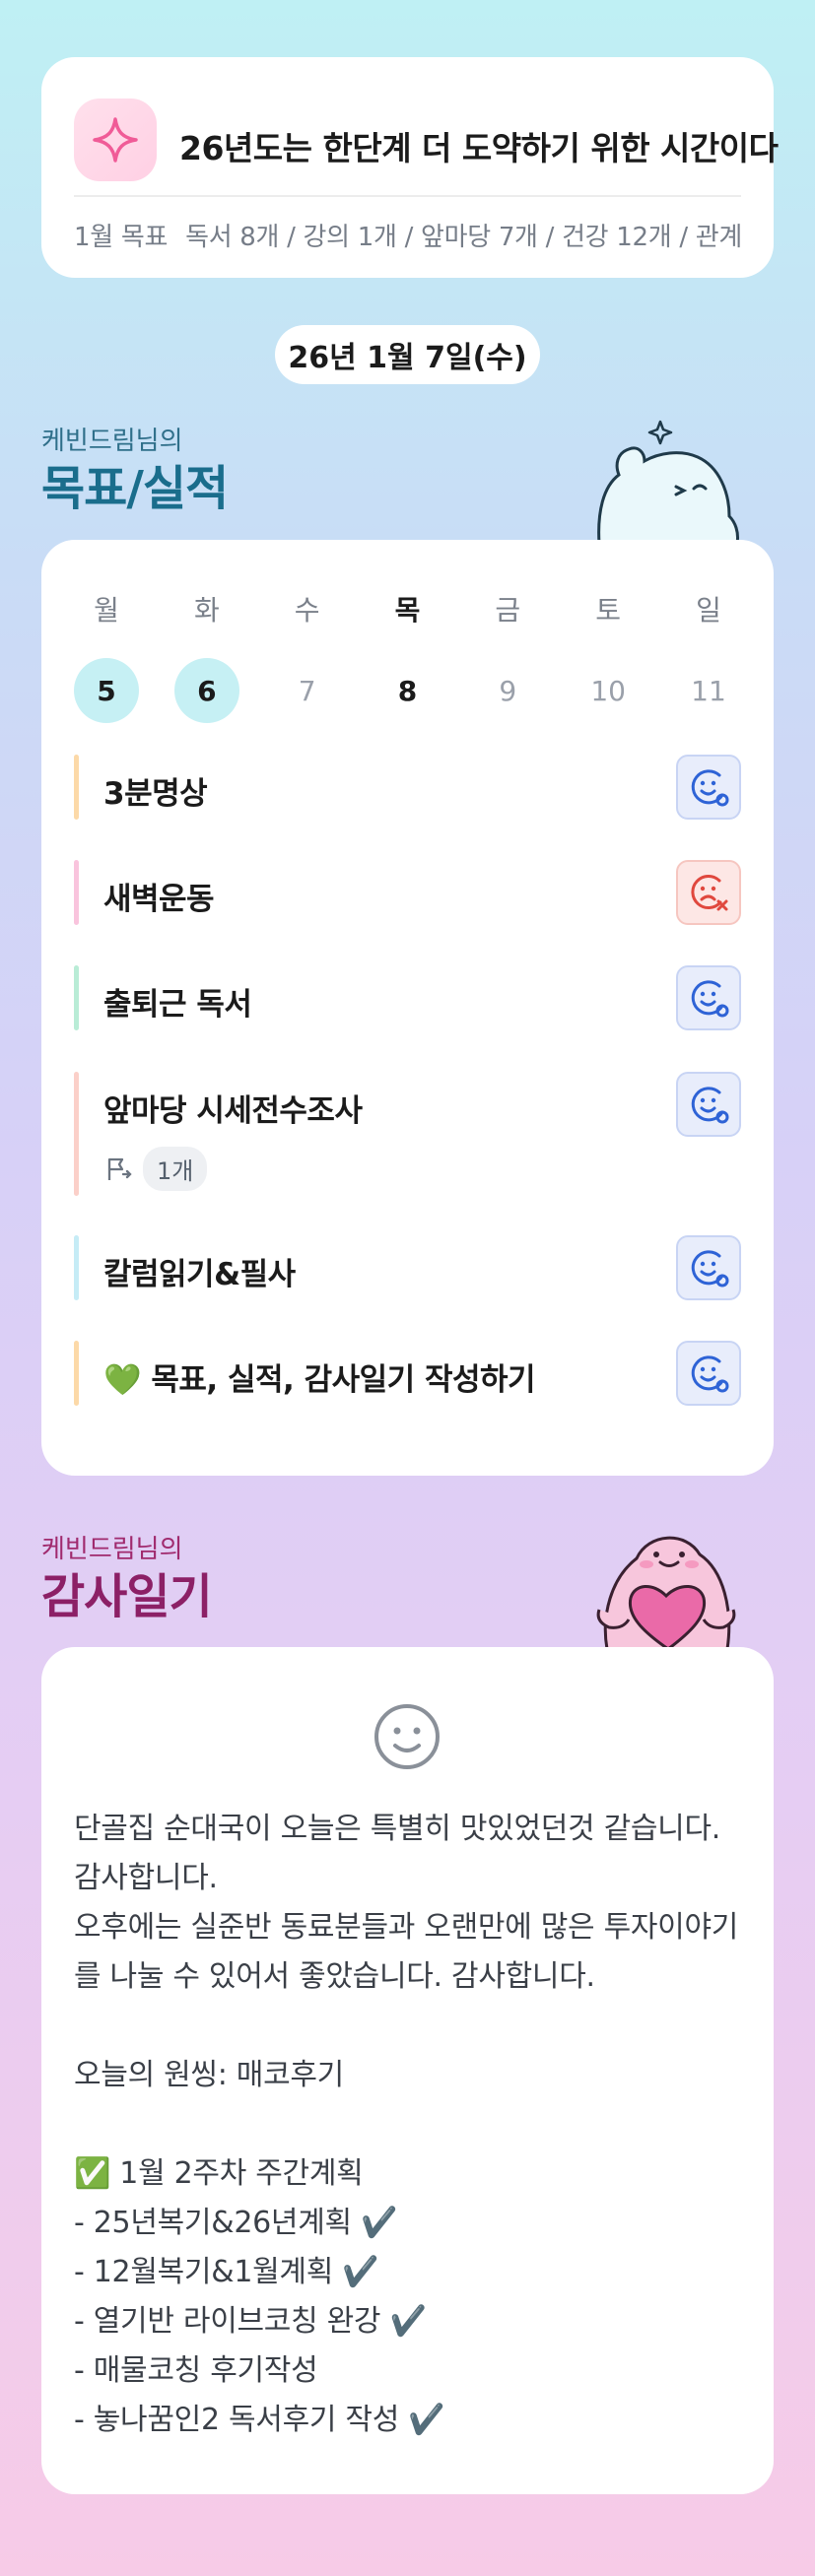  What do you see at coordinates (407, 893) in the screenshot?
I see `task-row: 새벽운동` at bounding box center [407, 893].